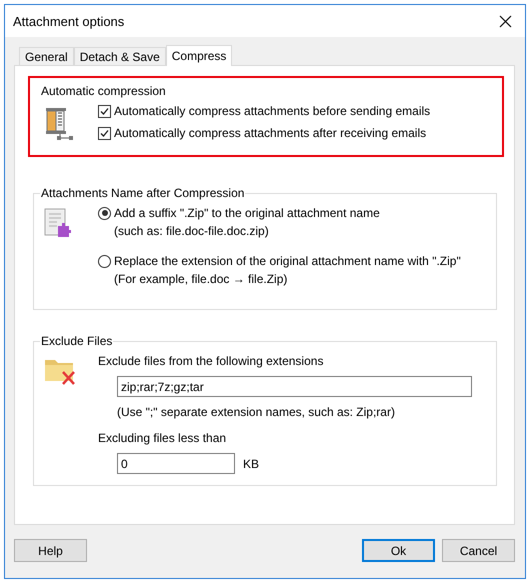  What do you see at coordinates (211, 361) in the screenshot?
I see `field-label: Exclude files from the following extensions` at bounding box center [211, 361].